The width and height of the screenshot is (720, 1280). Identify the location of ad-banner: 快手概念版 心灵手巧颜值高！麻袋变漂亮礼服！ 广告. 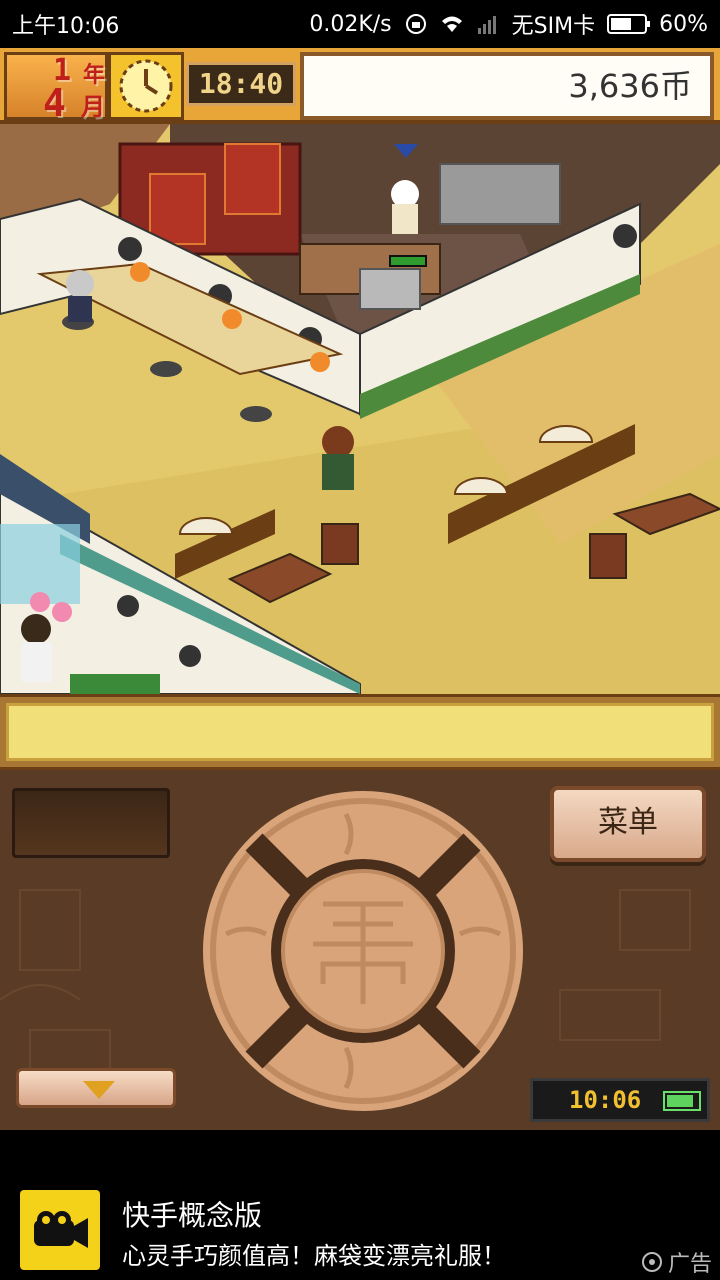
(360, 1205).